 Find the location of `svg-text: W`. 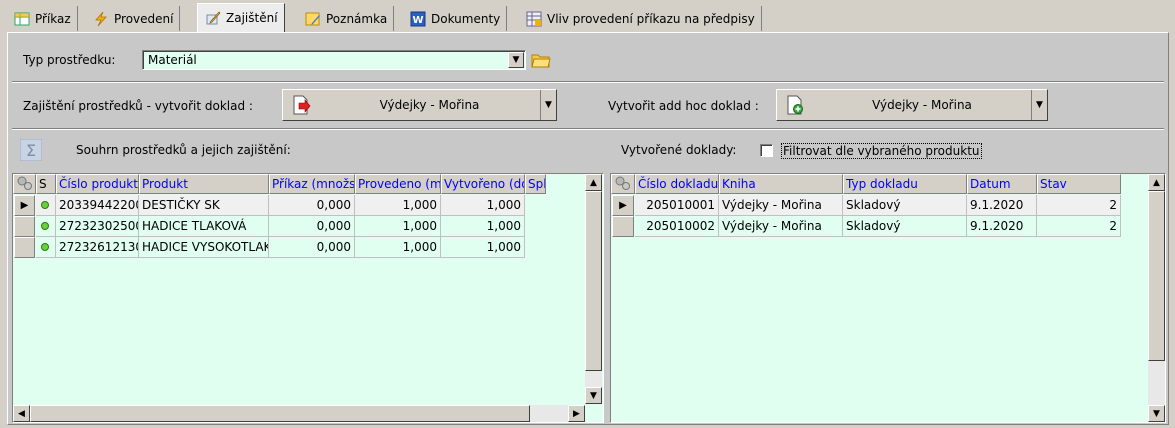

svg-text: W is located at coordinates (417, 20).